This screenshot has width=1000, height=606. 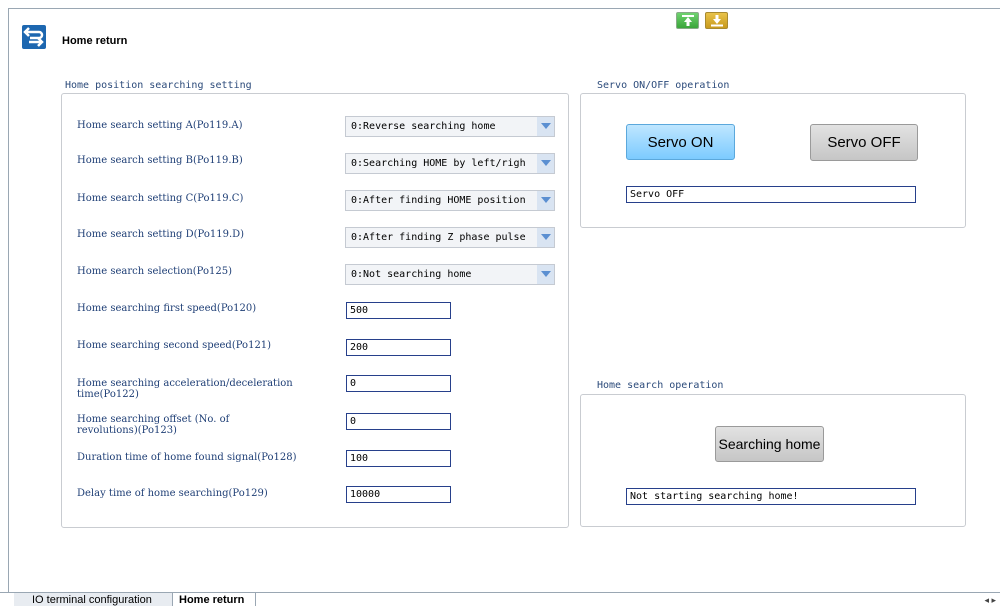 What do you see at coordinates (398, 310) in the screenshot?
I see `first-speed-input: 500` at bounding box center [398, 310].